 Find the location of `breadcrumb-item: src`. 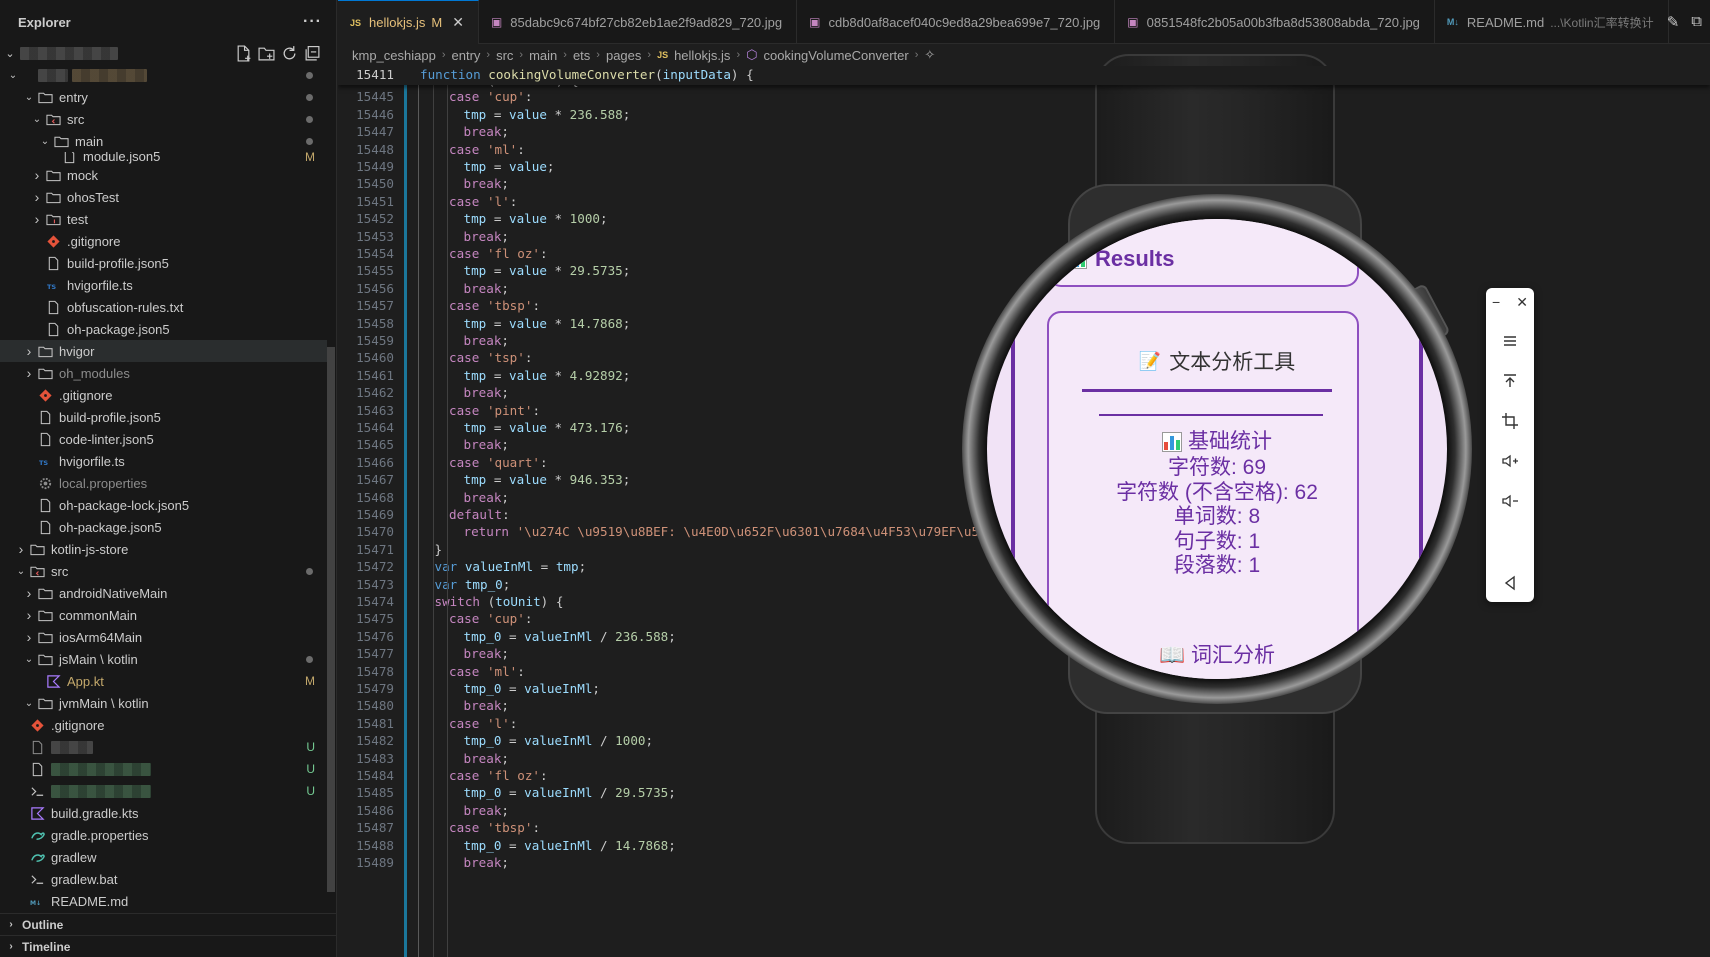

breadcrumb-item: src is located at coordinates (504, 55).